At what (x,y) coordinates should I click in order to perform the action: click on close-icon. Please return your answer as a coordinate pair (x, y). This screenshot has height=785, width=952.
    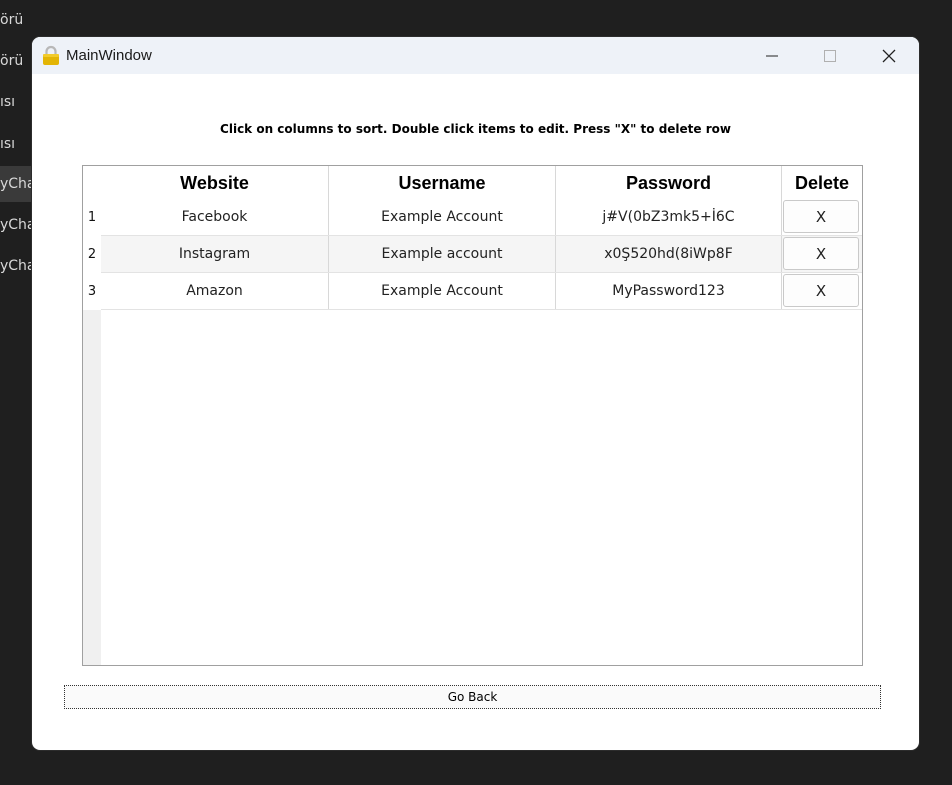
    Looking at the image, I should click on (888, 55).